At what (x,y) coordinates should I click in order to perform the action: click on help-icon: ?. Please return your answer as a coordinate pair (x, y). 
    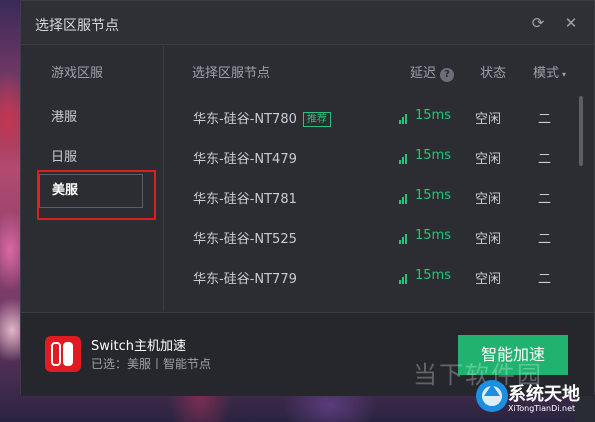
    Looking at the image, I should click on (447, 75).